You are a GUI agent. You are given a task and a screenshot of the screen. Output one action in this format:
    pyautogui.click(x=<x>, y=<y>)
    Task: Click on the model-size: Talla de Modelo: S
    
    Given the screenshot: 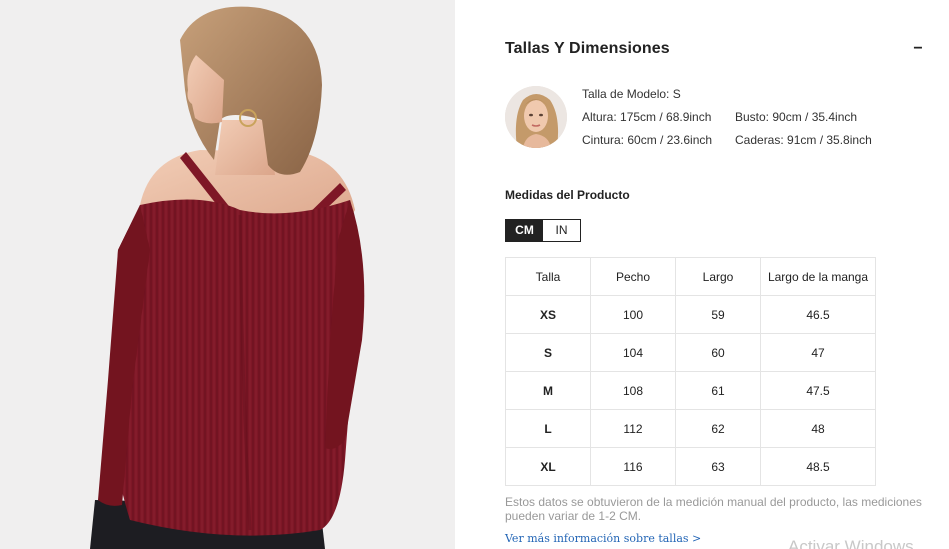 What is the action you would take?
    pyautogui.click(x=631, y=94)
    